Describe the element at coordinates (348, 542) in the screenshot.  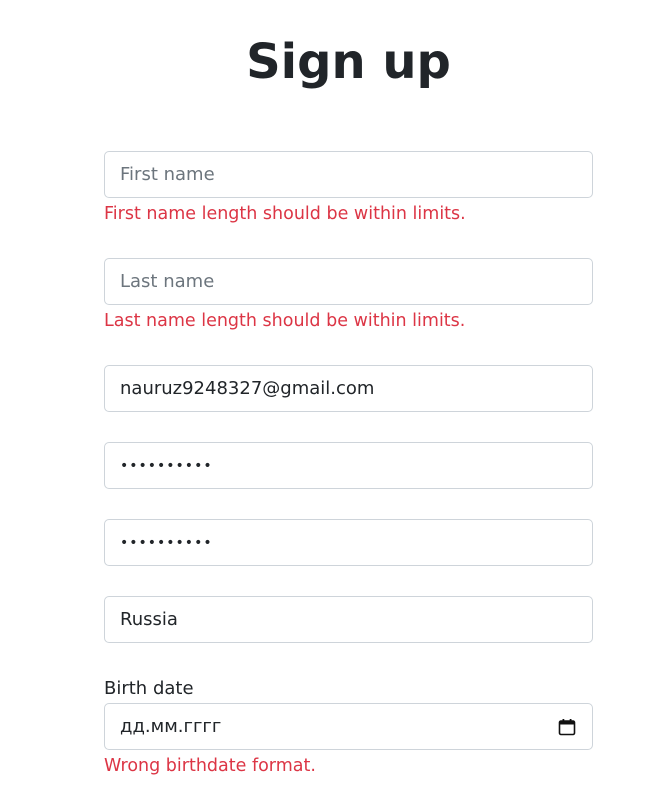
I see `confirm-password-field: ••••••••••` at that location.